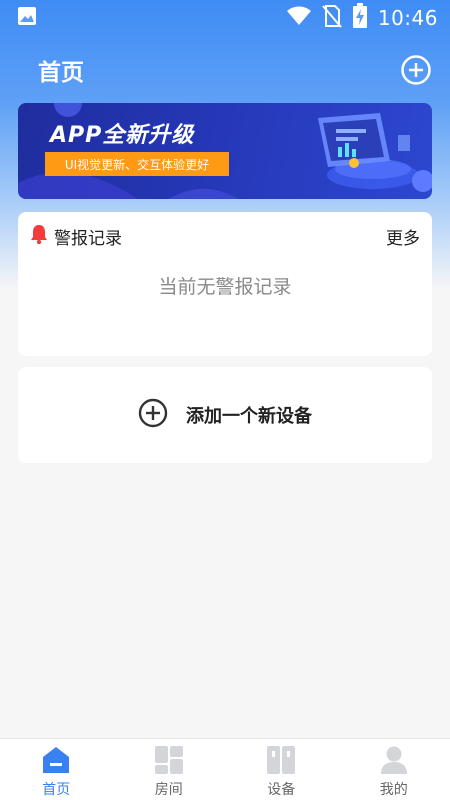  I want to click on no-sim-icon, so click(332, 18).